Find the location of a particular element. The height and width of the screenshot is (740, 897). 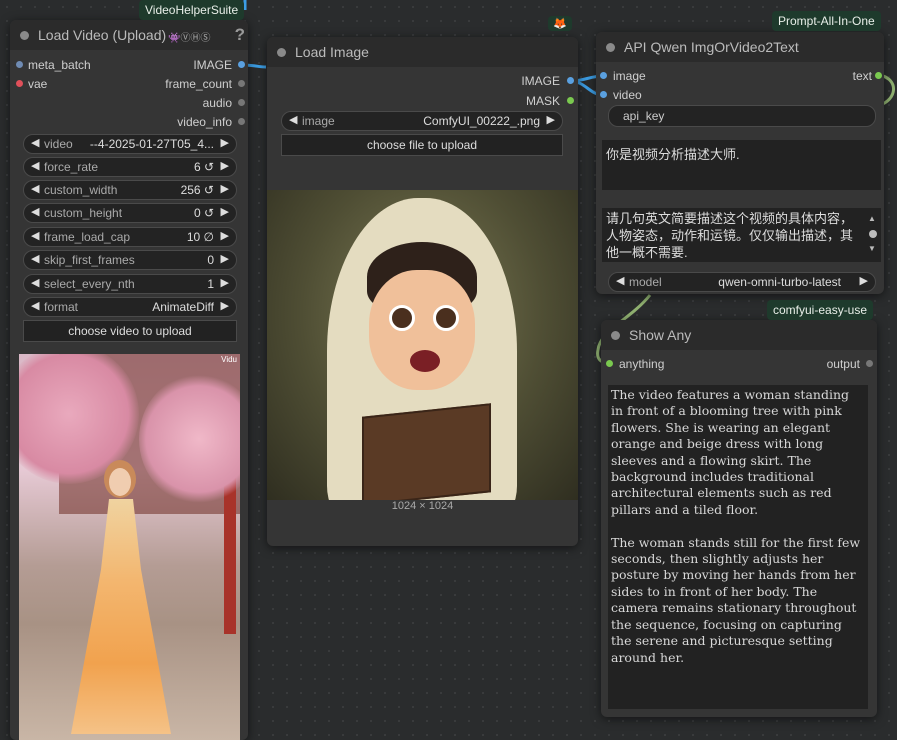

scroll-thumb is located at coordinates (873, 234).